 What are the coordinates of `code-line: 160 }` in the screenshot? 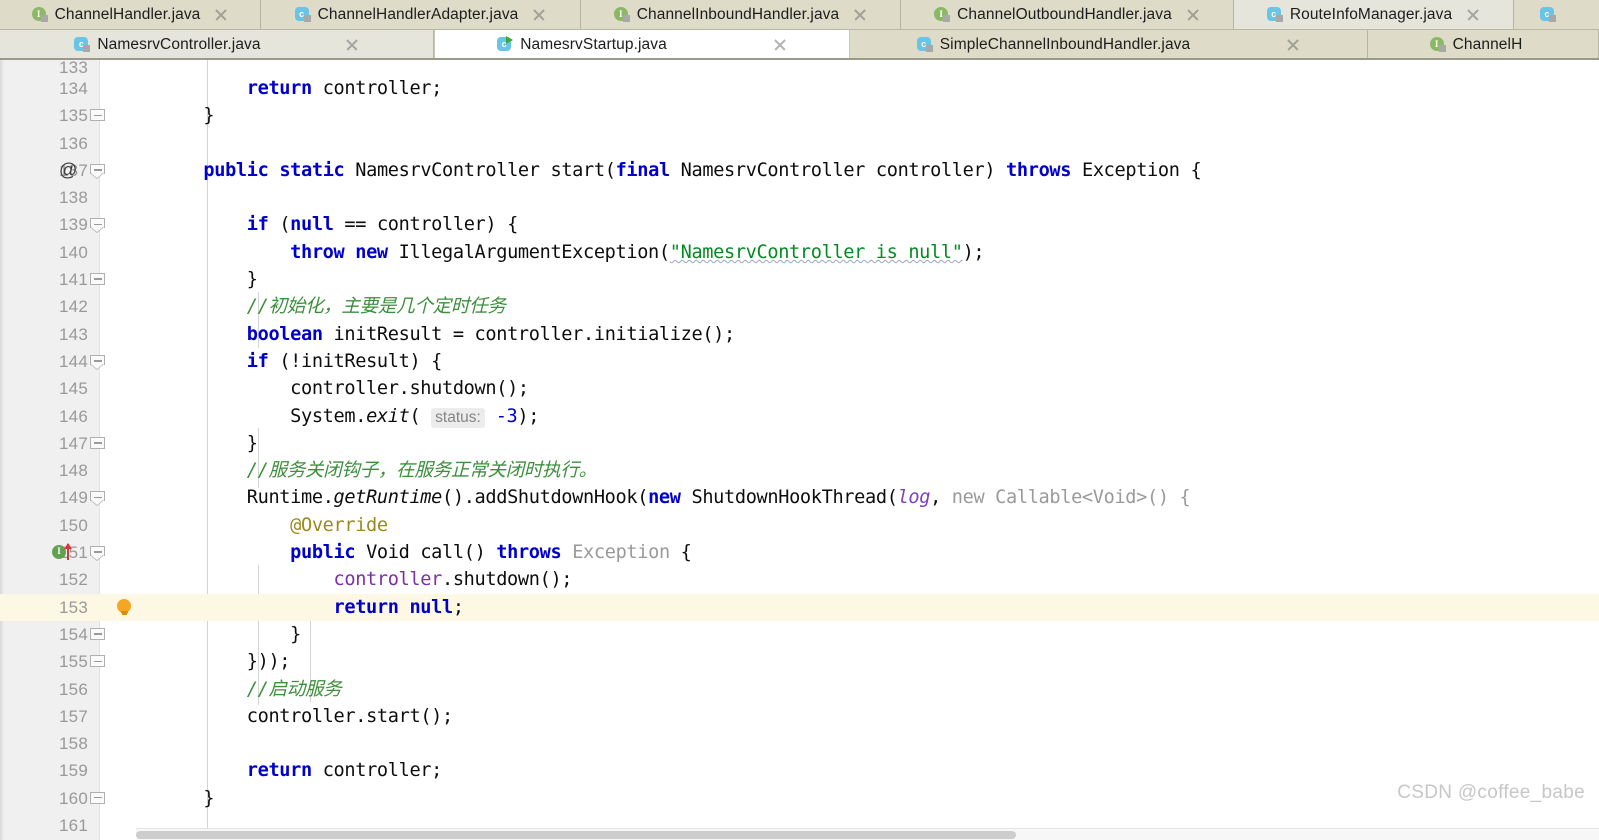 It's located at (799, 798).